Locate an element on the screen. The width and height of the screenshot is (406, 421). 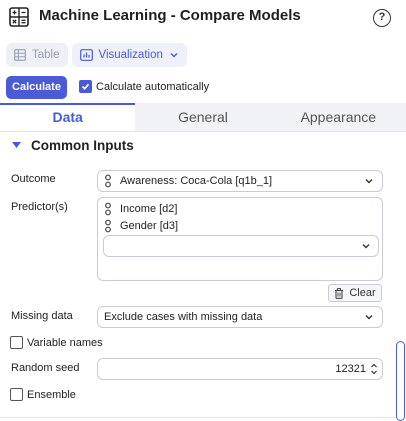
missing-data-label: Missing data is located at coordinates (42, 316).